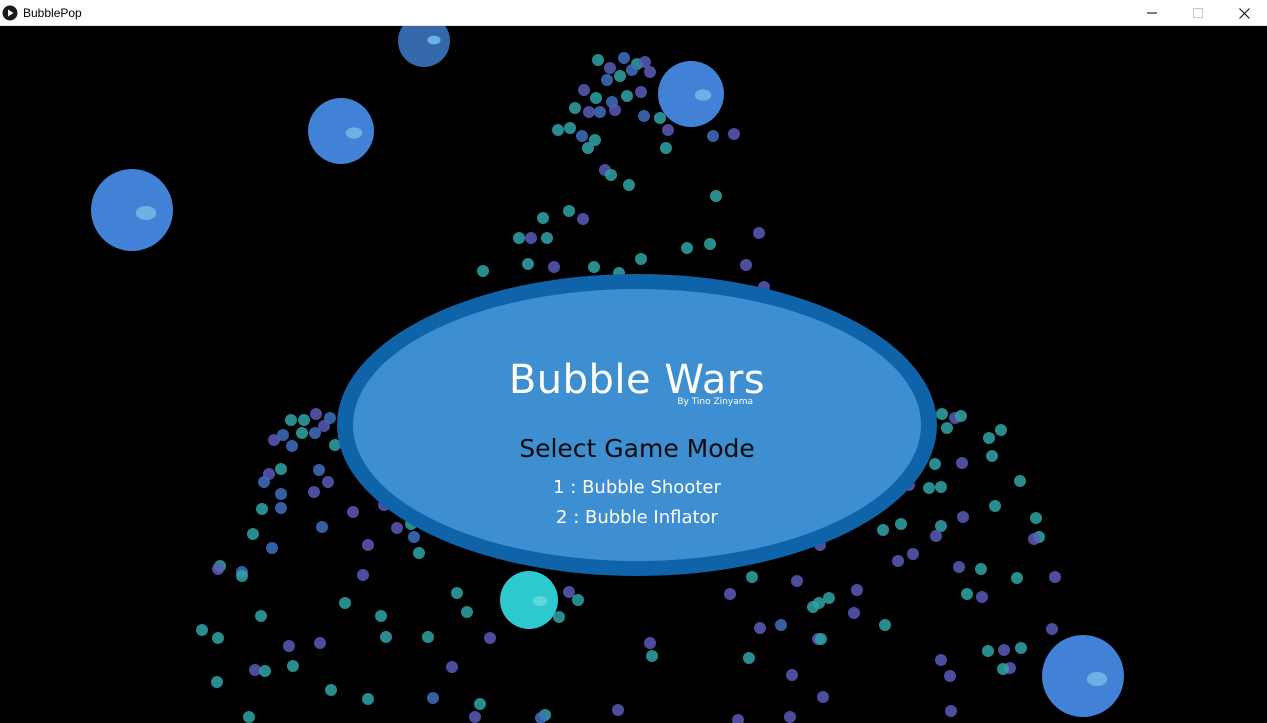 The width and height of the screenshot is (1267, 723). What do you see at coordinates (10, 13) in the screenshot?
I see `app-play-icon` at bounding box center [10, 13].